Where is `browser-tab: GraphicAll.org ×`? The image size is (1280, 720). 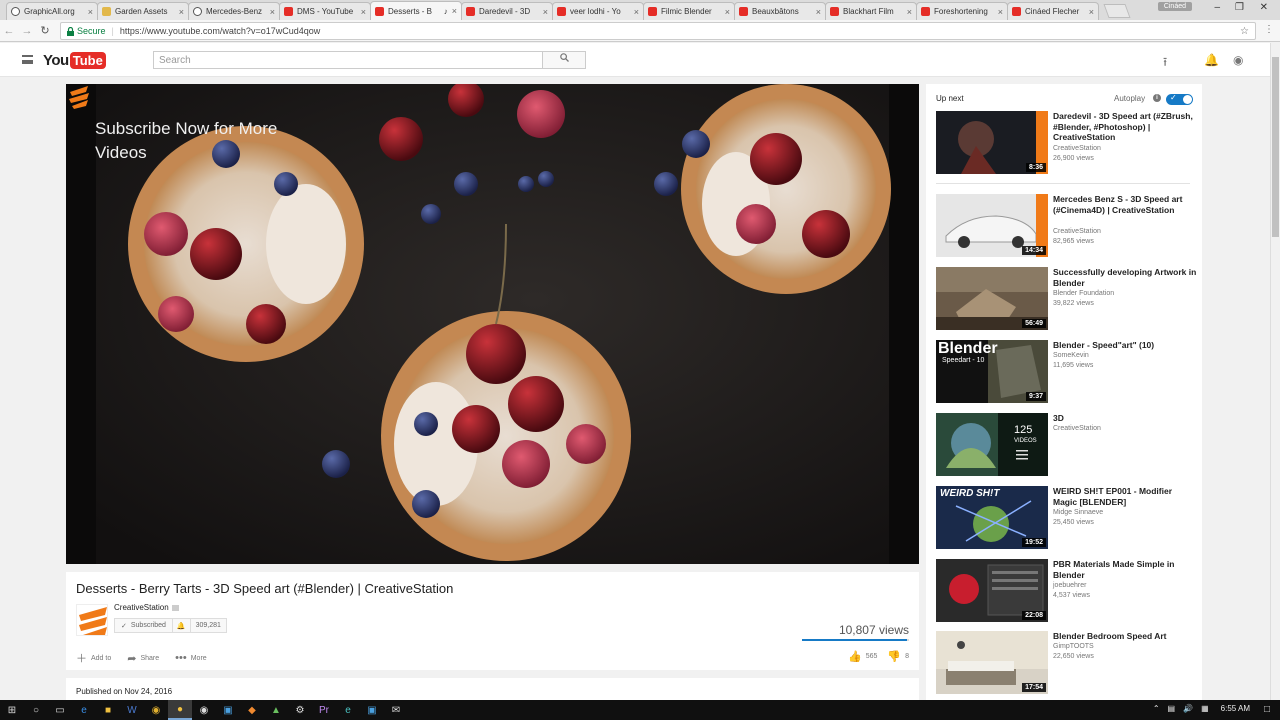
browser-tab: GraphicAll.org × is located at coordinates (52, 11).